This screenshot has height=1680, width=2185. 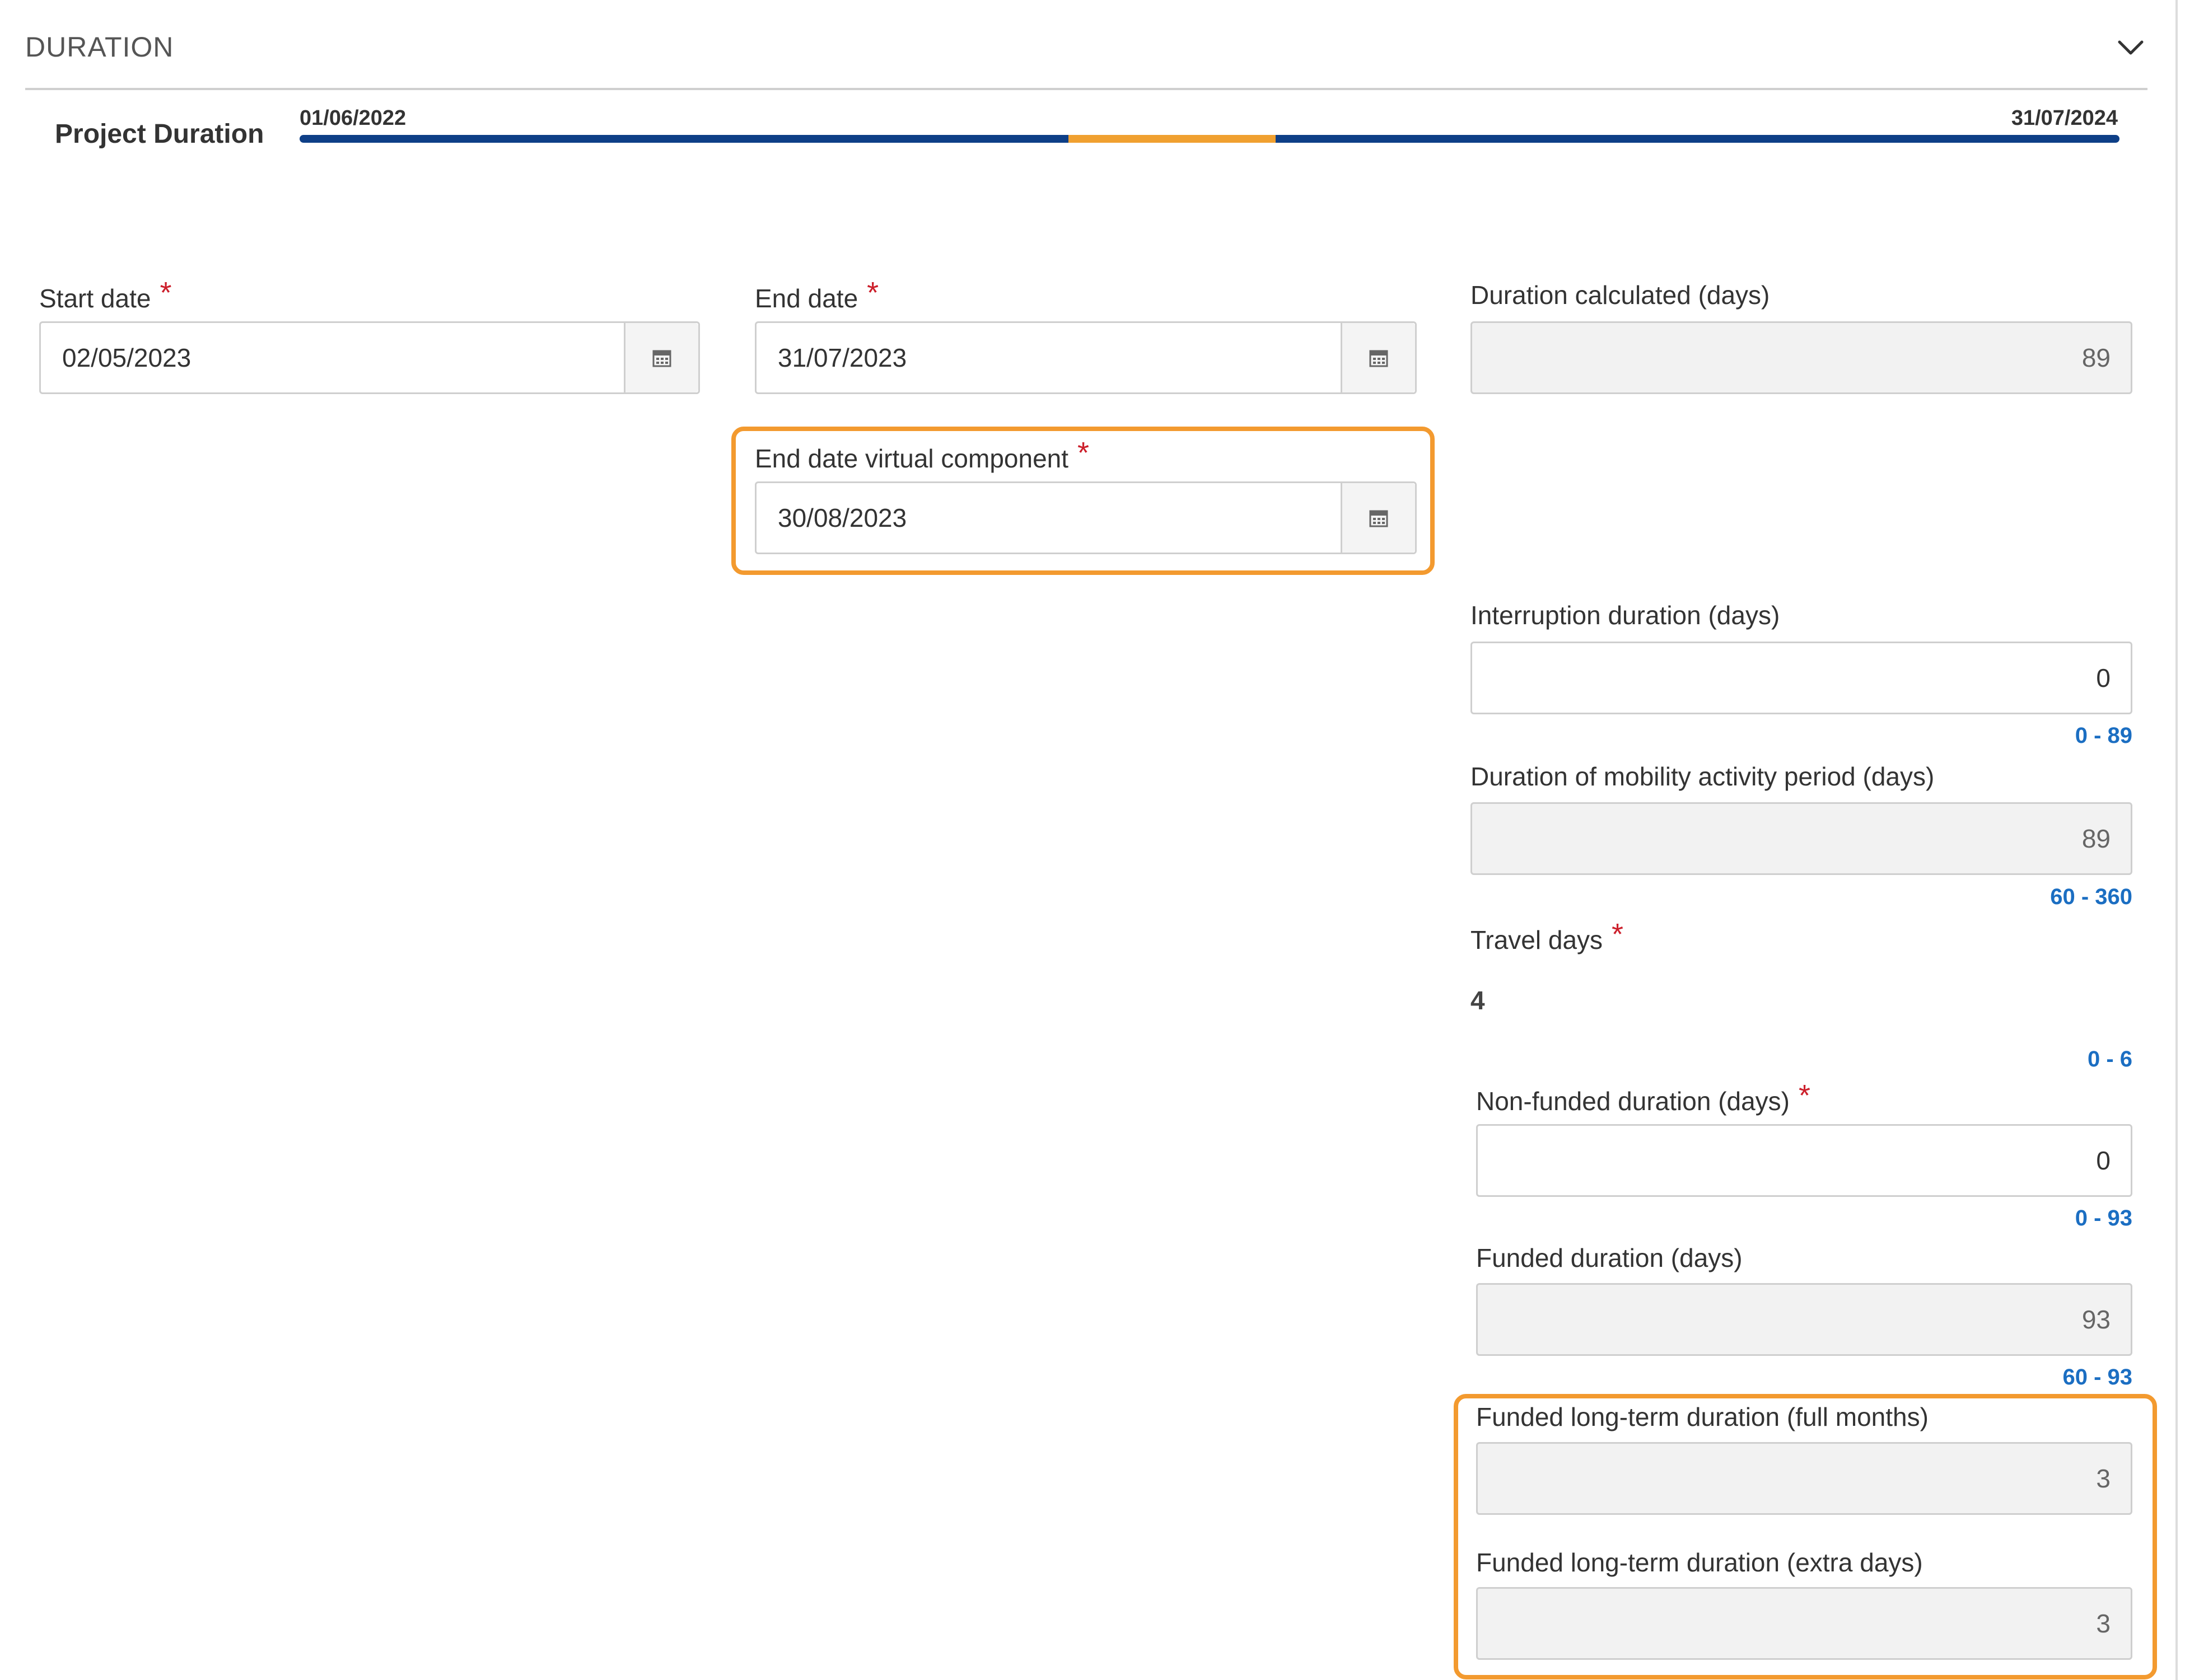 What do you see at coordinates (1477, 1000) in the screenshot?
I see `travel-days-value: 4` at bounding box center [1477, 1000].